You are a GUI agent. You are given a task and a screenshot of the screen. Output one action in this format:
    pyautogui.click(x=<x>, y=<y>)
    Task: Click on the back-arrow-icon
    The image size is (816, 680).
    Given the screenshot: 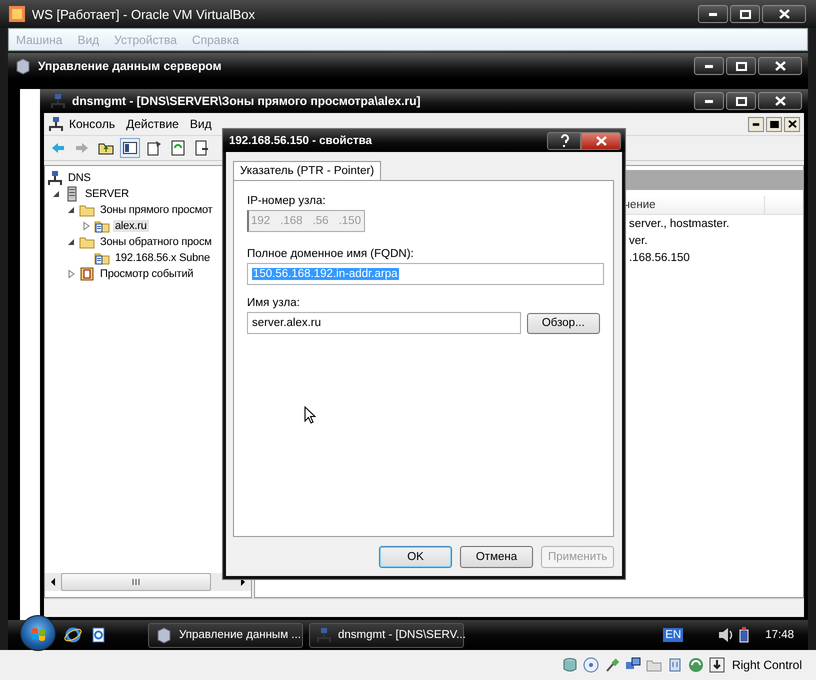 What is the action you would take?
    pyautogui.click(x=58, y=148)
    